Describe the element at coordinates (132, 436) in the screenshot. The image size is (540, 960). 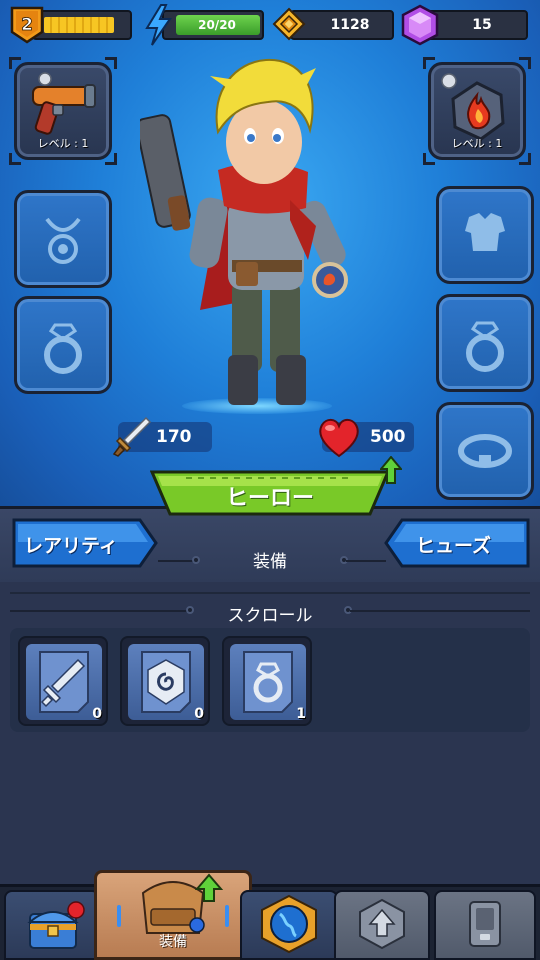
I see `sword-icon` at that location.